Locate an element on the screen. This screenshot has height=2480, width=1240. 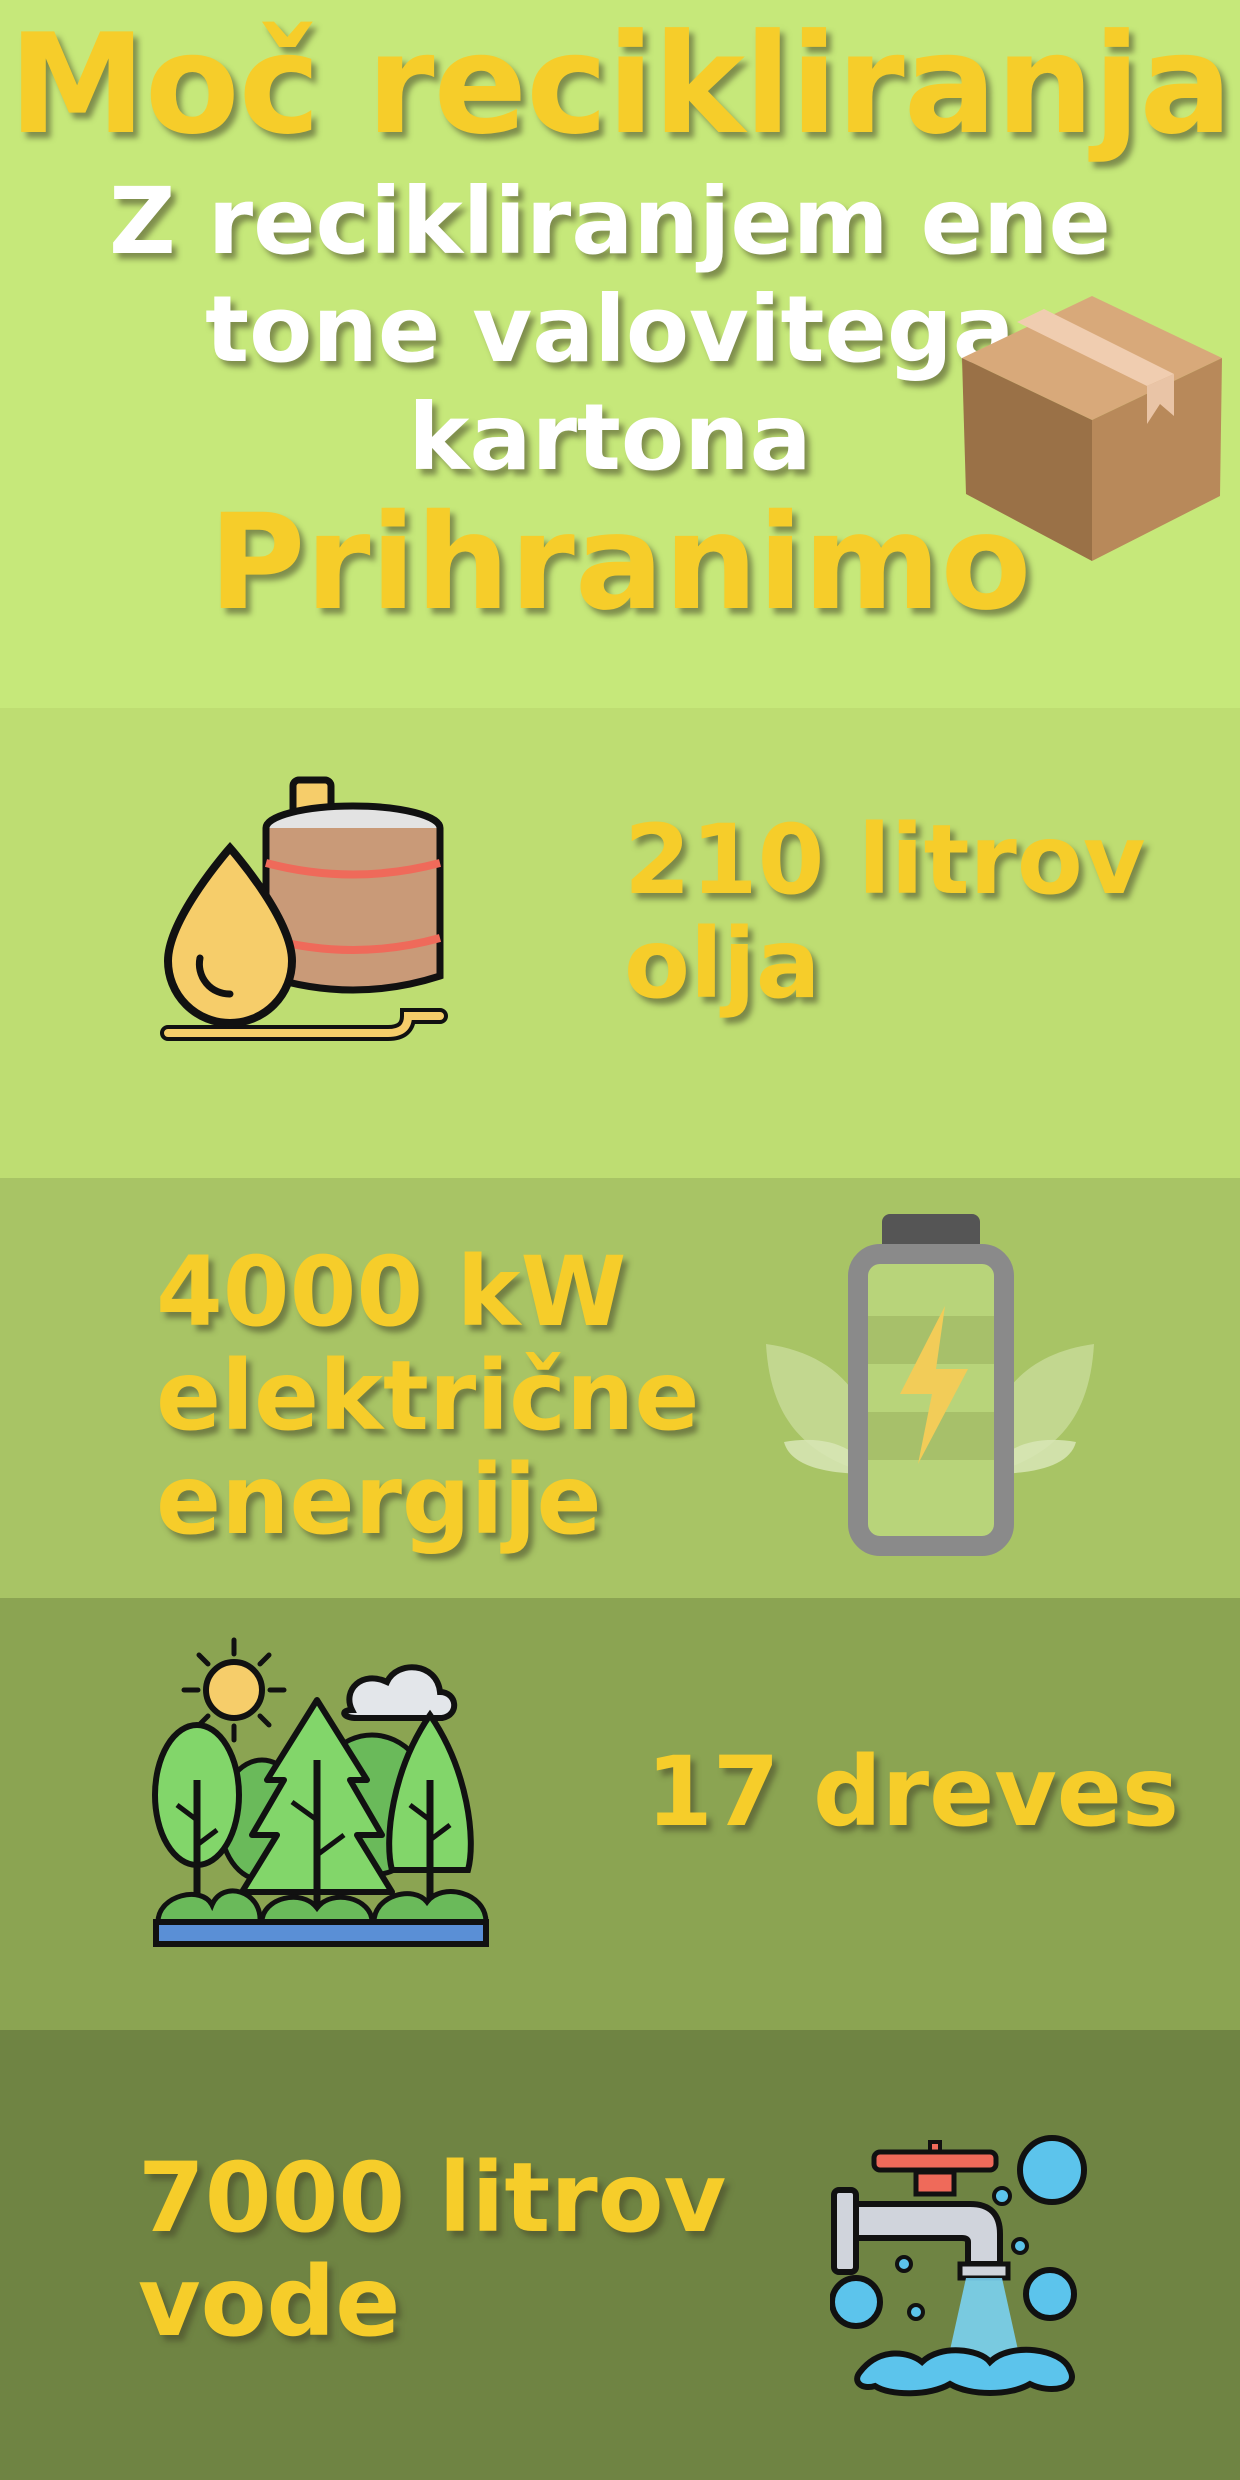
water-tap-icon is located at coordinates (958, 2266).